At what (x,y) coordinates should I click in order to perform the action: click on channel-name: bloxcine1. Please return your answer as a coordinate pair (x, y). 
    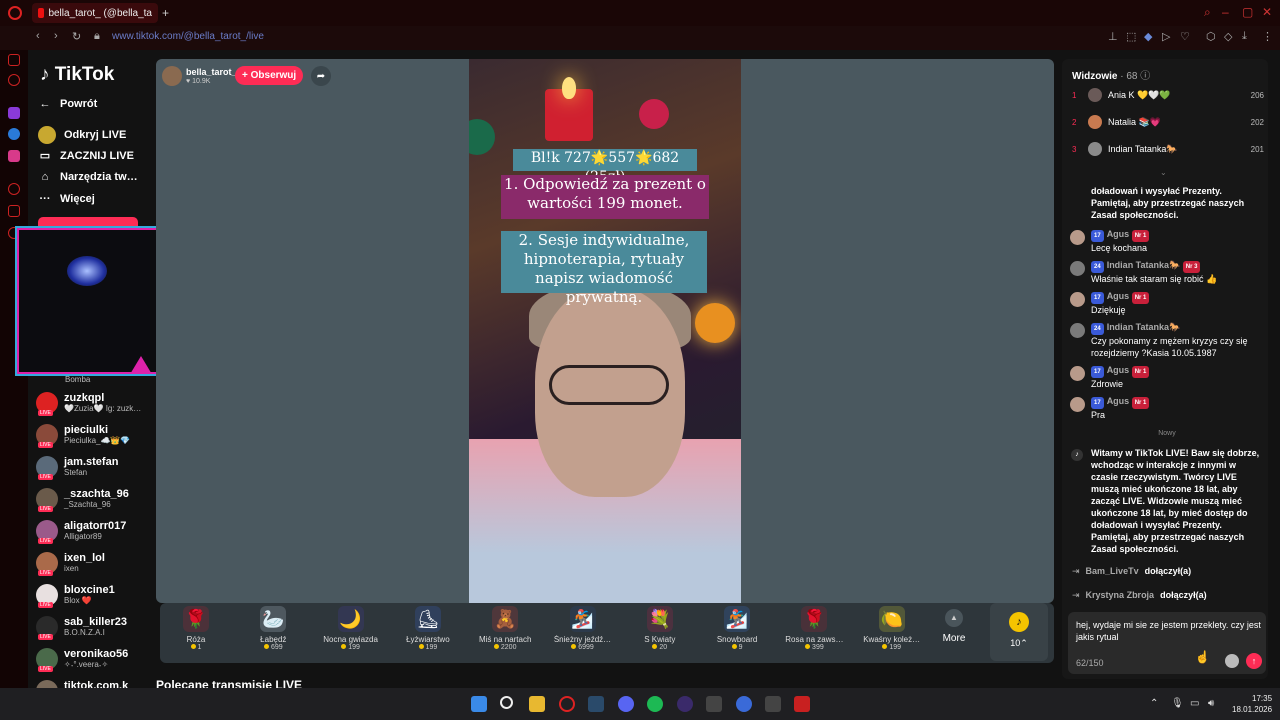
    Looking at the image, I should click on (89, 590).